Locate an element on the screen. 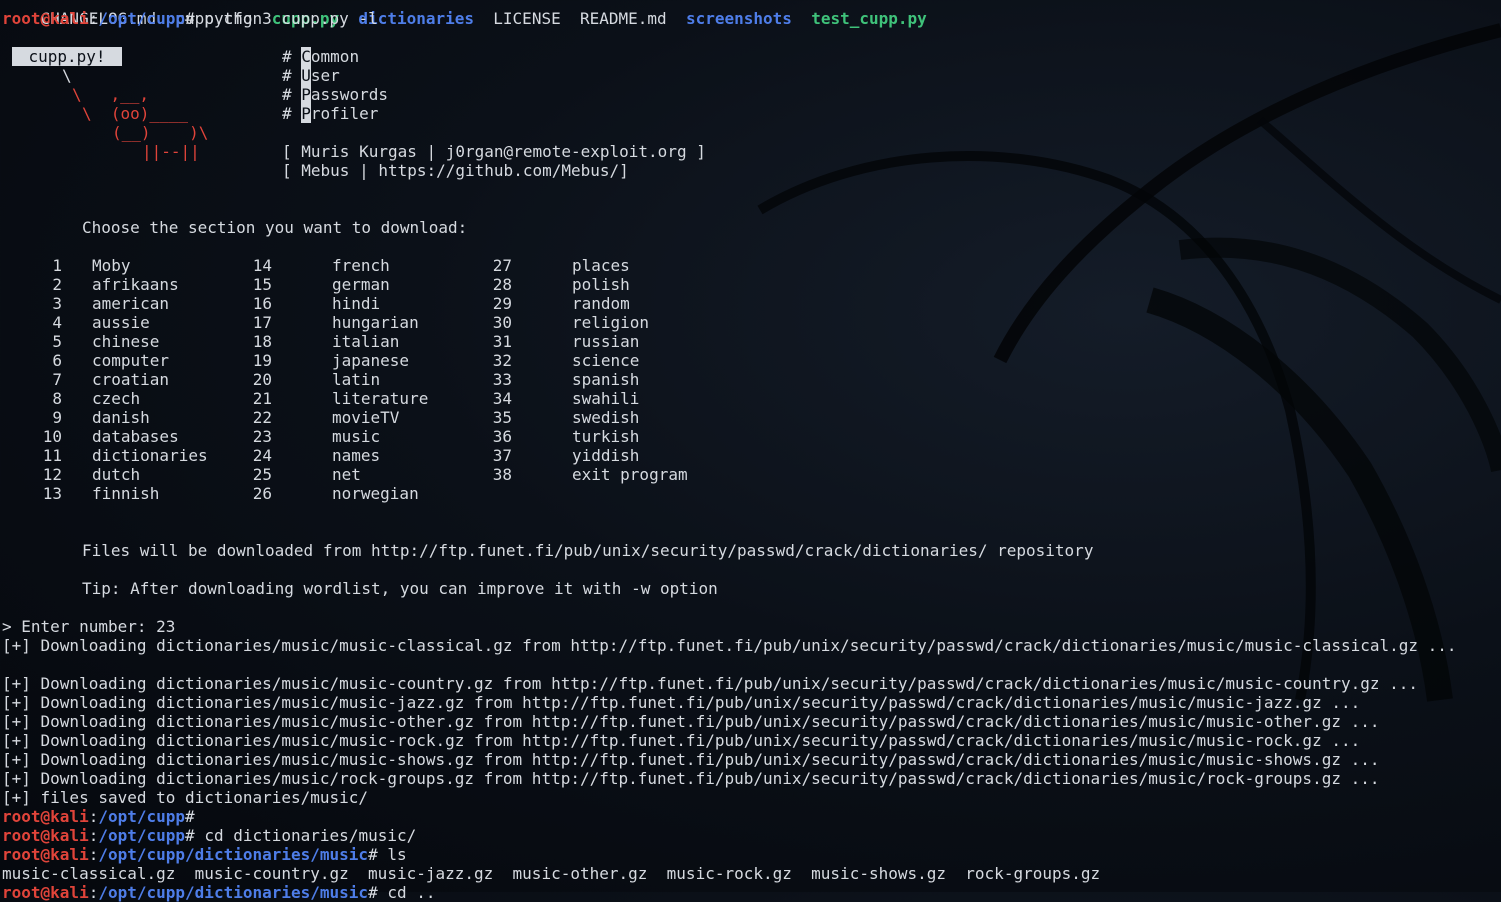  download-line: [+] files saved to dictionaries/music/ is located at coordinates (185, 797).